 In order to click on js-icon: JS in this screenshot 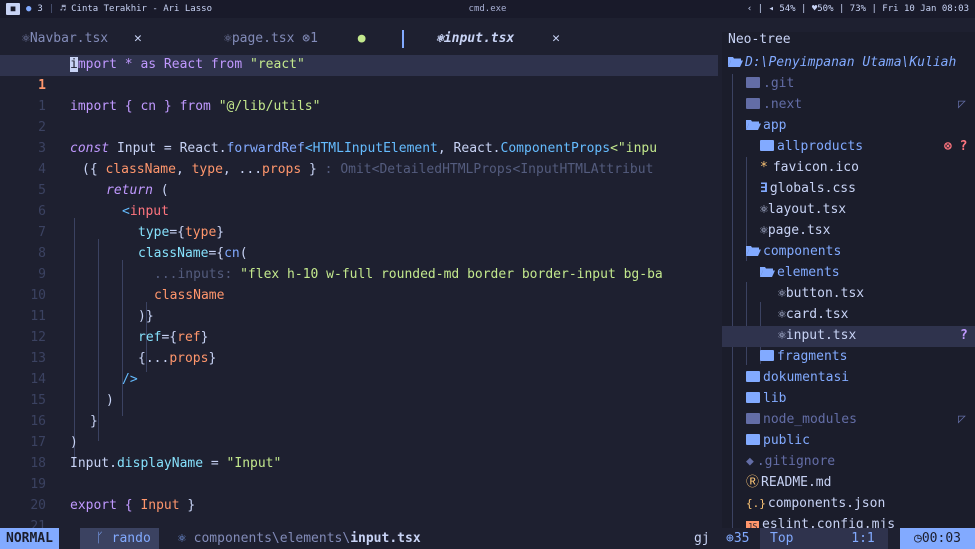, I will do `click(752, 524)`.